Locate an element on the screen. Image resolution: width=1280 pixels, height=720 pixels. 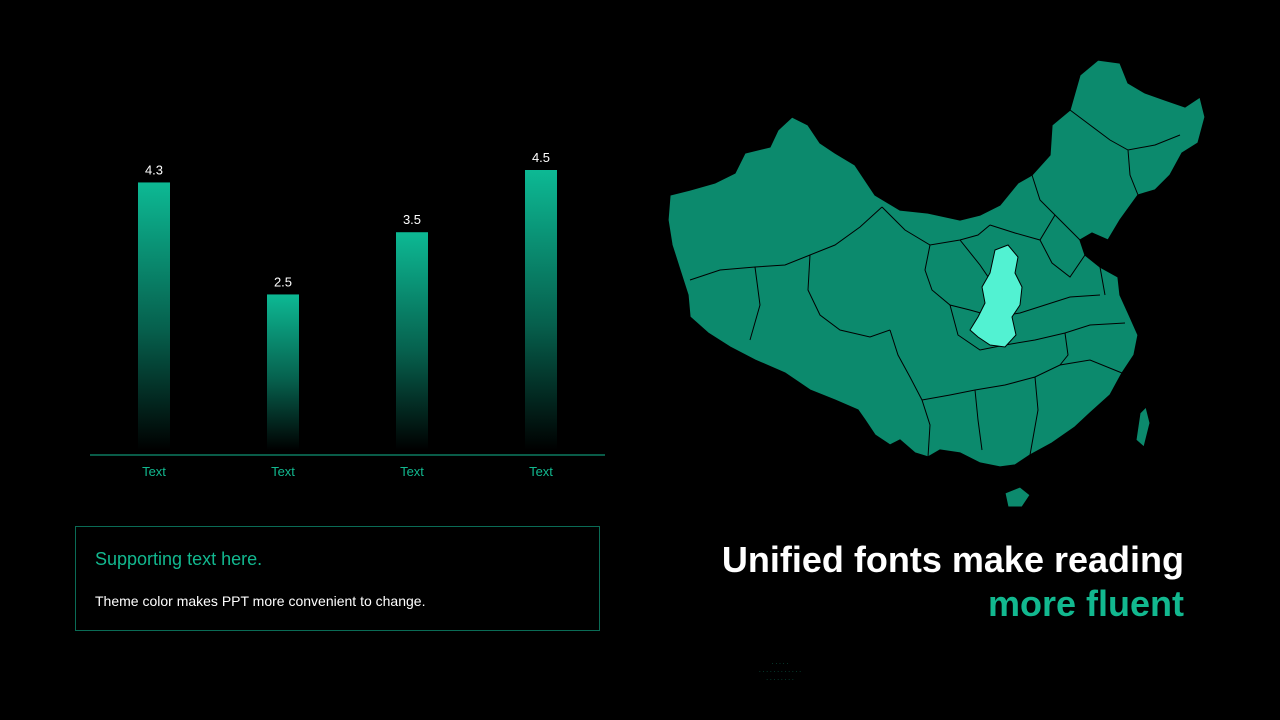
bar-value-label-3: 3.5 is located at coordinates (412, 219).